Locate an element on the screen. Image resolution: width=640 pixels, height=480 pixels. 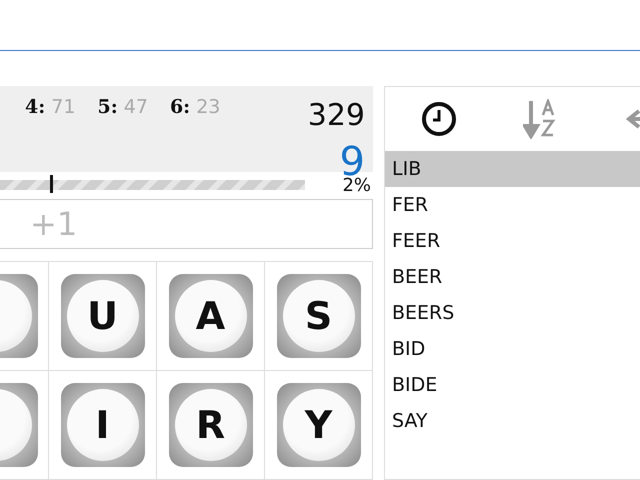
length-count: 5: 47 is located at coordinates (122, 108).